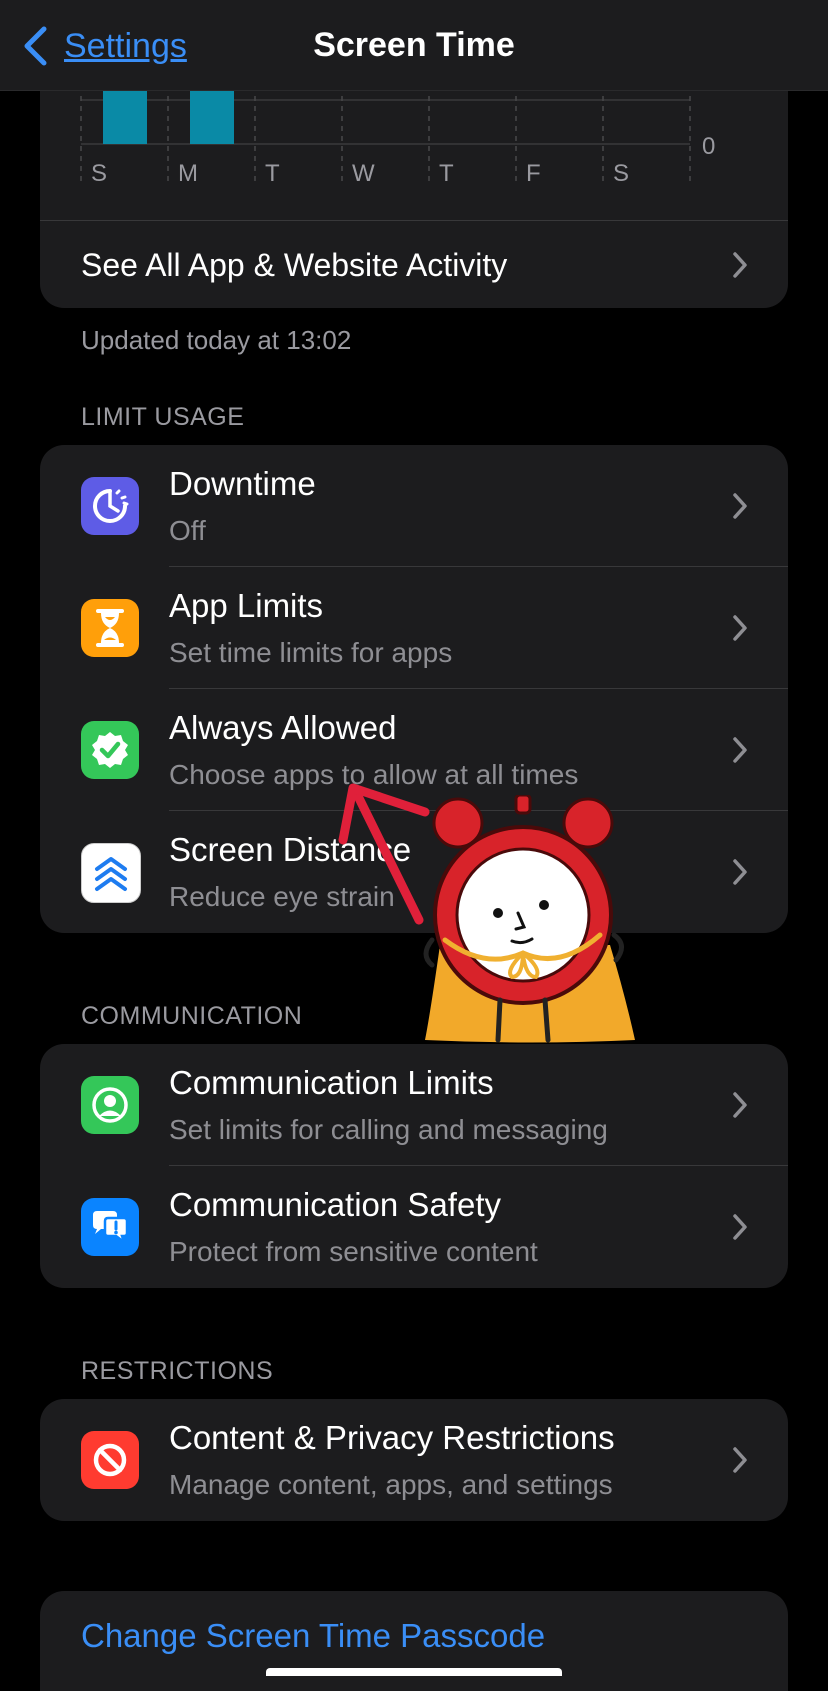 This screenshot has width=828, height=1691. What do you see at coordinates (242, 483) in the screenshot?
I see `row-title: Downtime` at bounding box center [242, 483].